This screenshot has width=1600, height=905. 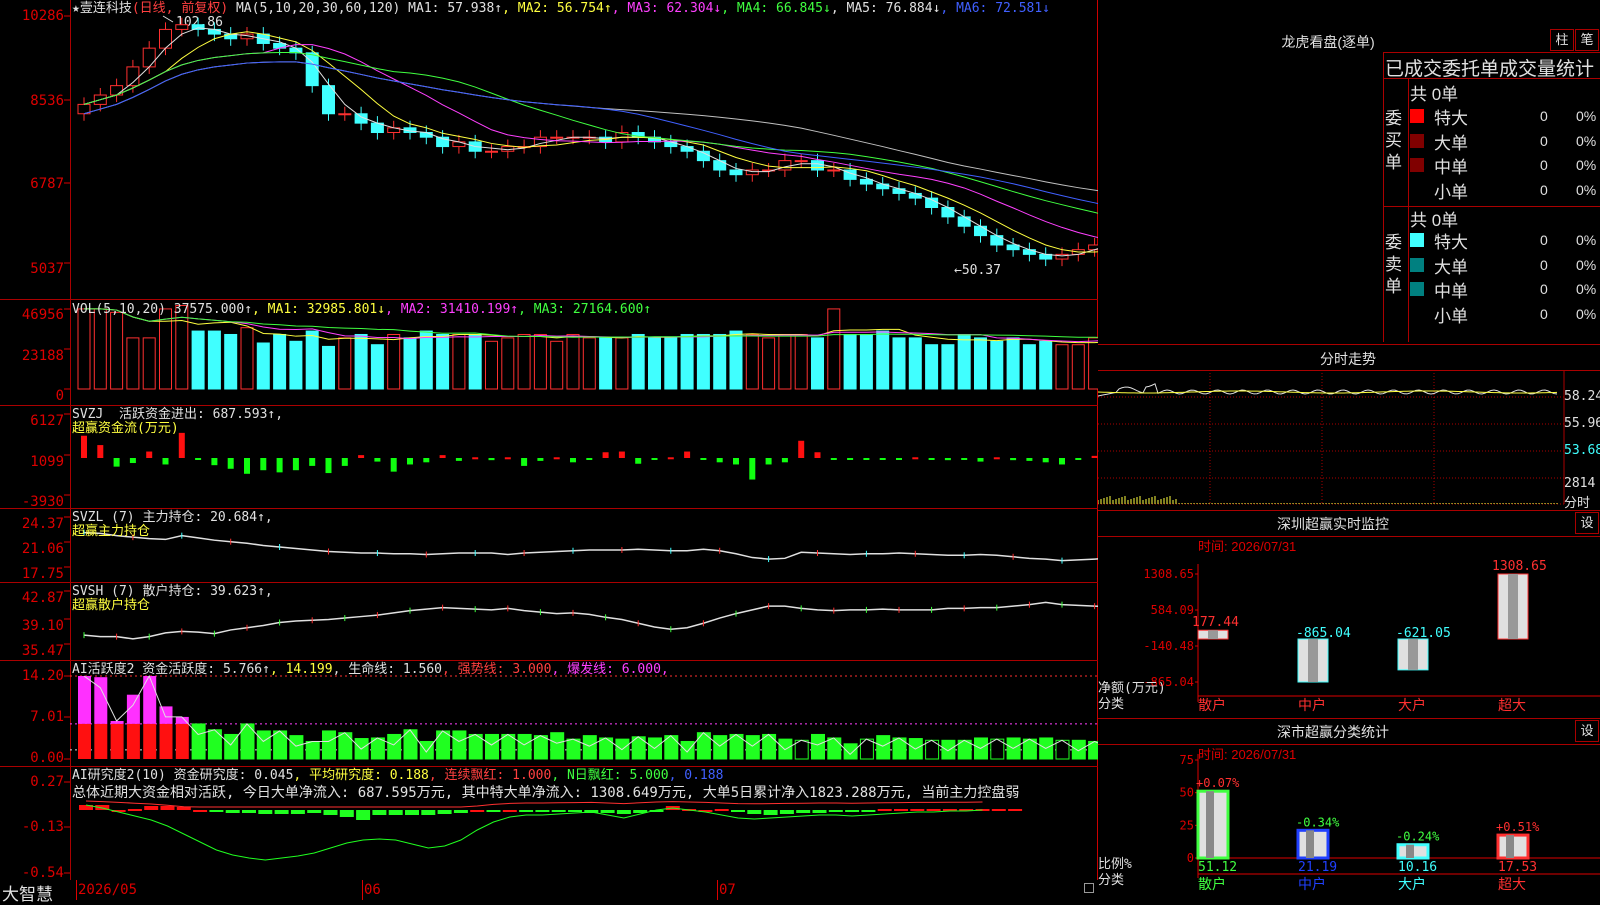 What do you see at coordinates (1417, 867) in the screenshot?
I see `classify-value: 10.16` at bounding box center [1417, 867].